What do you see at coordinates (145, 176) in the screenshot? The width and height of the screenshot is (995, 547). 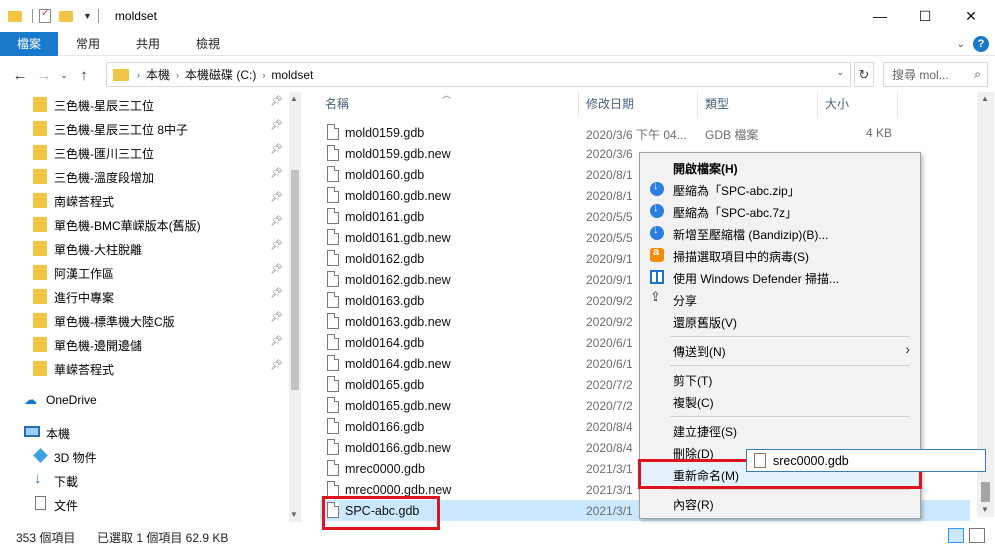 I see `quick-access-item: 三色機-溫度段增加 📌︎` at bounding box center [145, 176].